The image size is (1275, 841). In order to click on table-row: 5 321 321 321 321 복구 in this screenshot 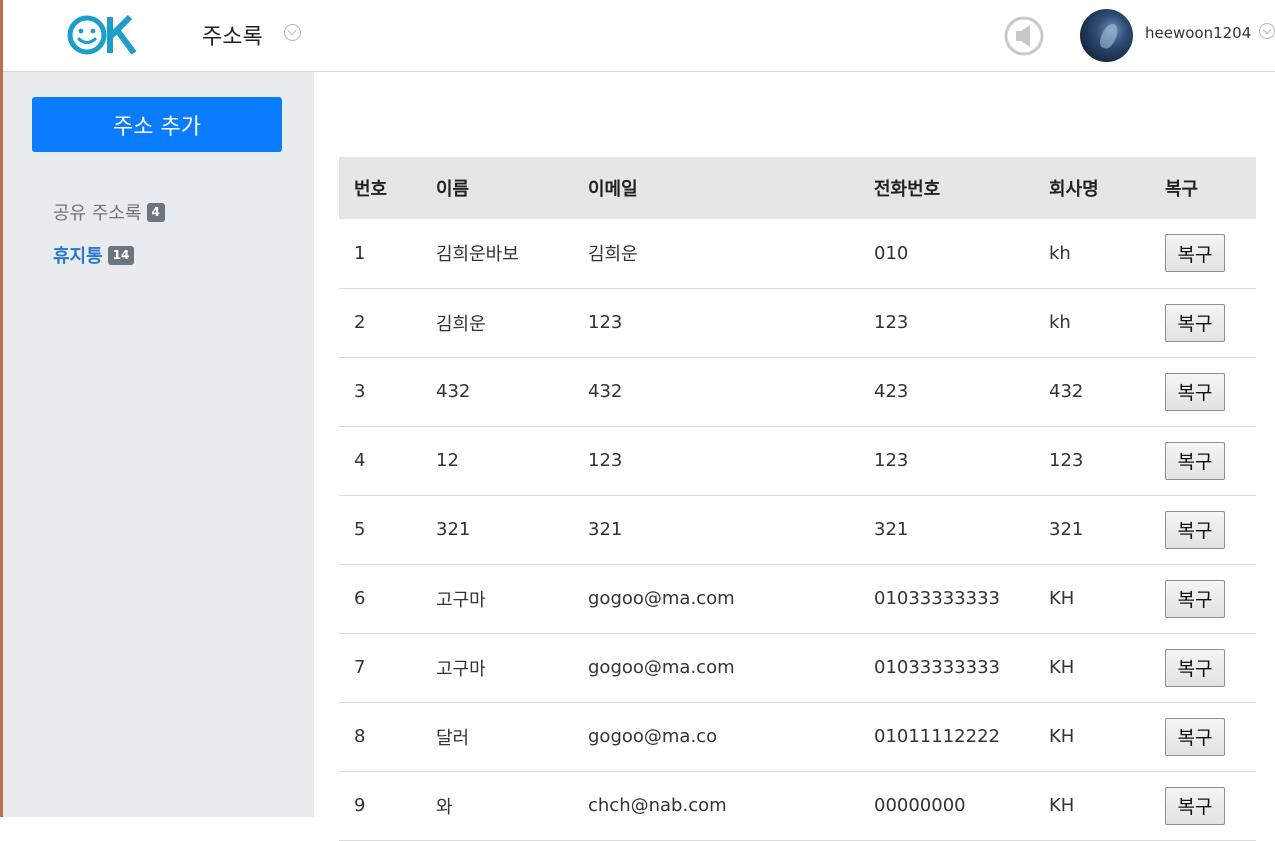, I will do `click(797, 529)`.